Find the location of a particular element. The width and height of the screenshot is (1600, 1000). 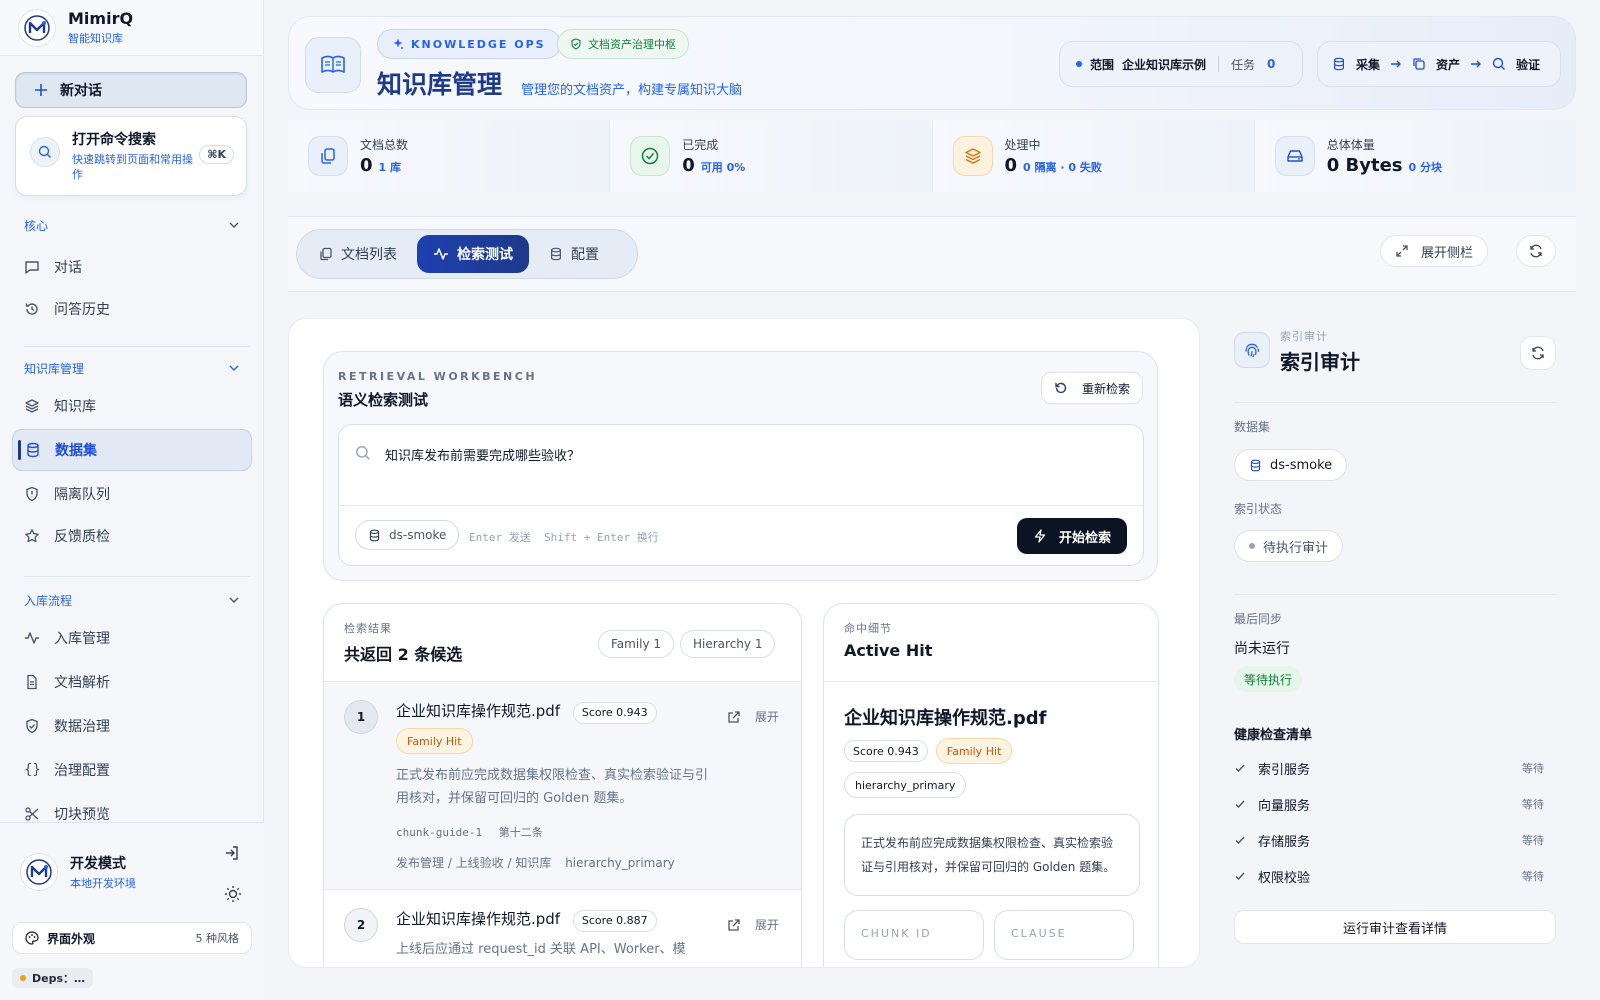

files-icon is located at coordinates (328, 156).